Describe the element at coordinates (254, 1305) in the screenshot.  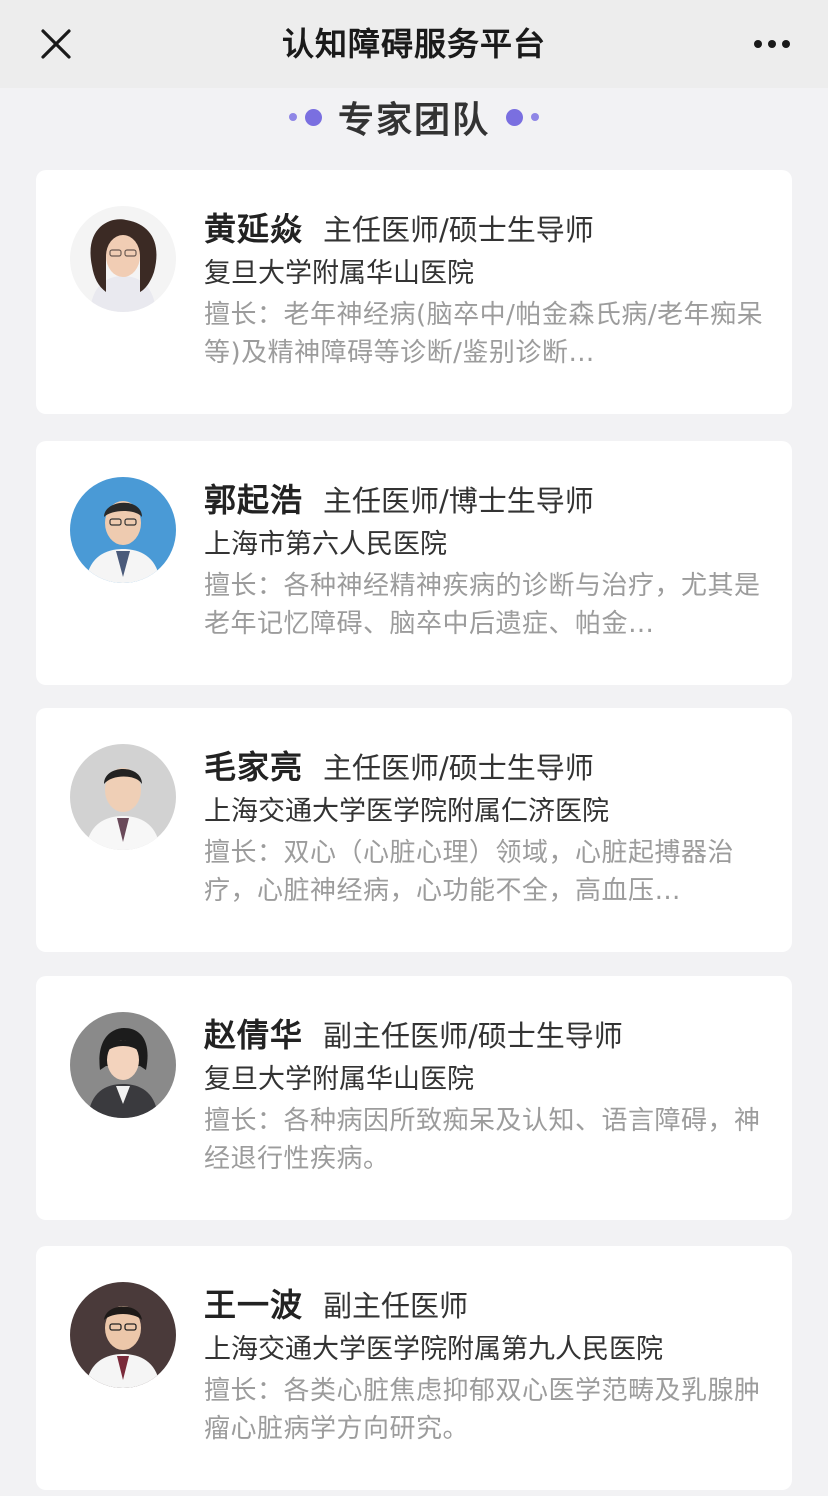
I see `expert-name: 王一波` at that location.